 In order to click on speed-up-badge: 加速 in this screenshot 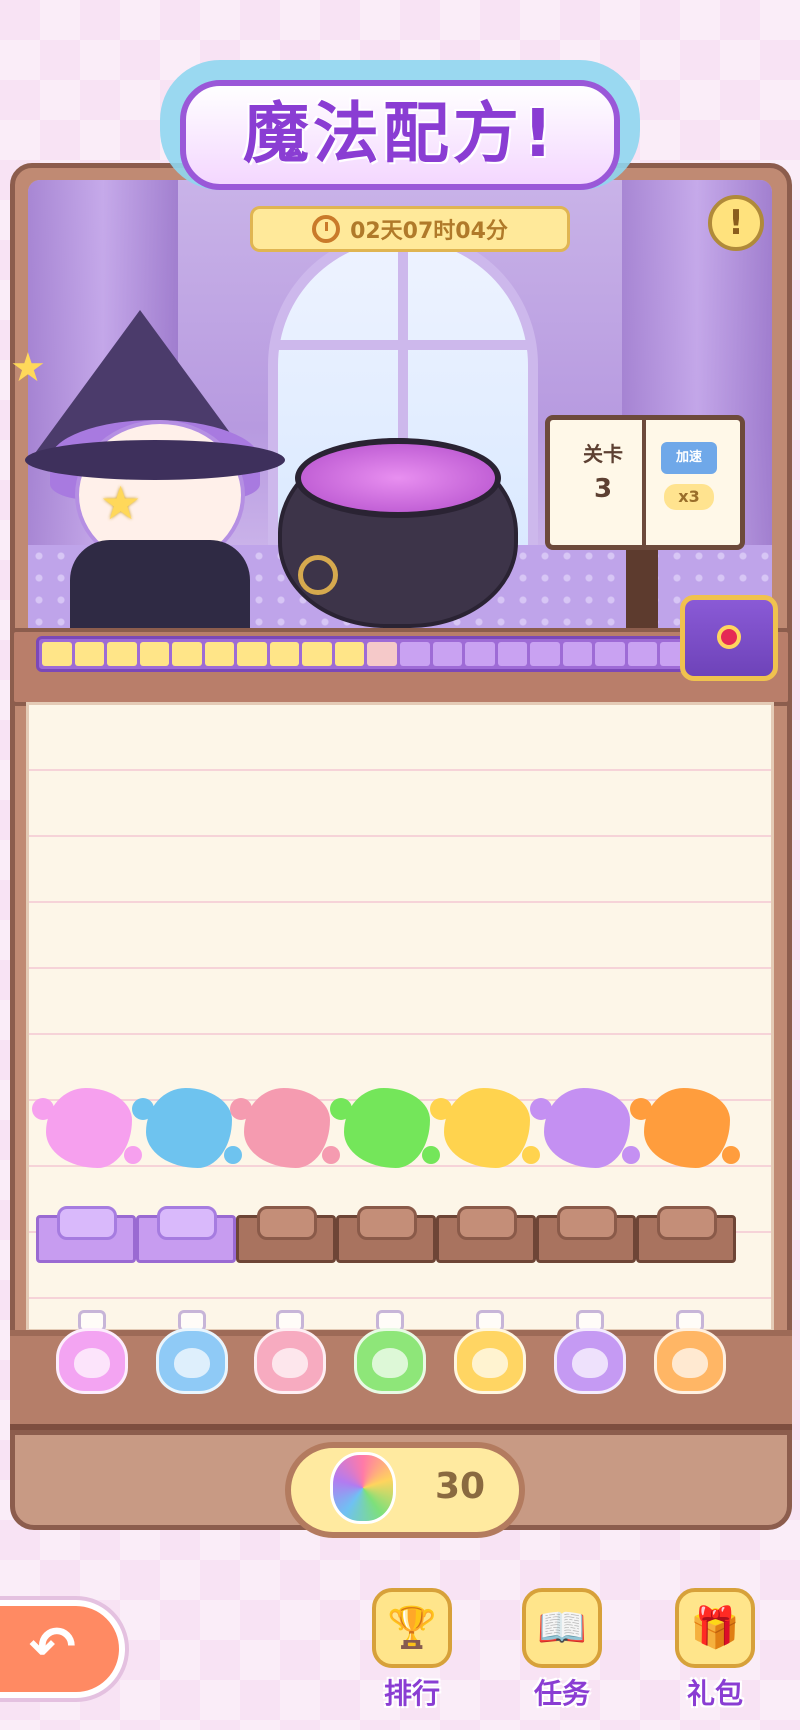, I will do `click(689, 458)`.